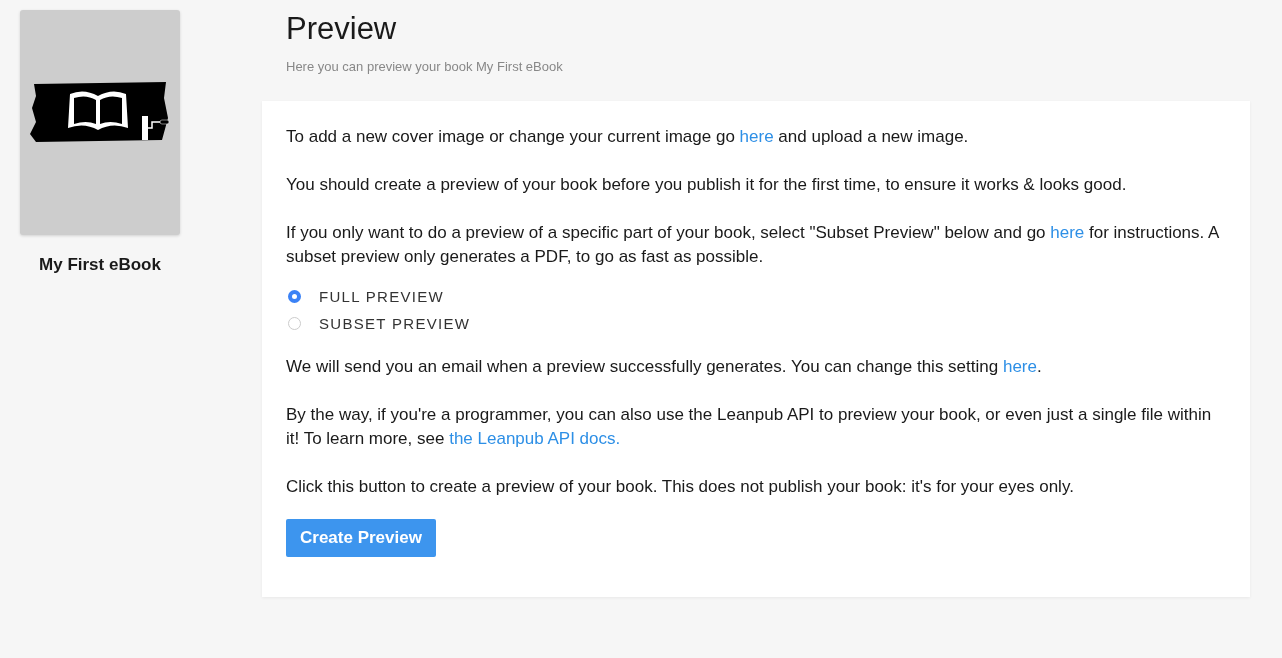 The image size is (1282, 658). I want to click on page-title: Preview, so click(342, 29).